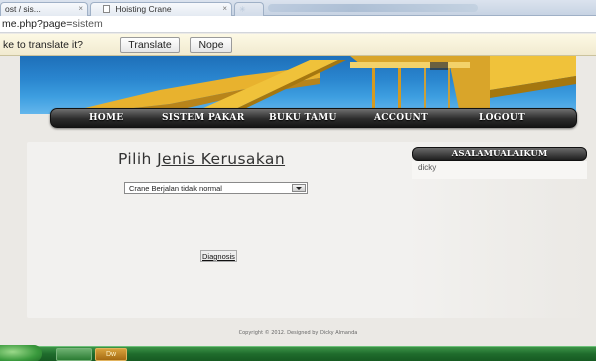 The image size is (596, 361). What do you see at coordinates (37, 24) in the screenshot?
I see `url-host: me.php?page=` at bounding box center [37, 24].